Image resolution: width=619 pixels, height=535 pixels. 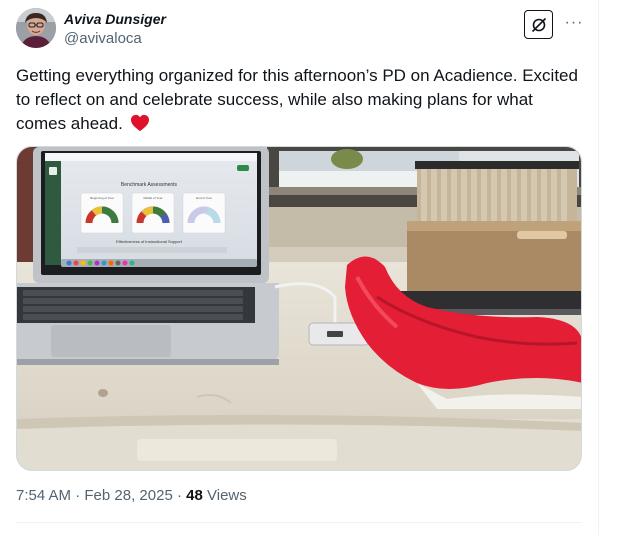 What do you see at coordinates (598, 267) in the screenshot?
I see `column-border` at bounding box center [598, 267].